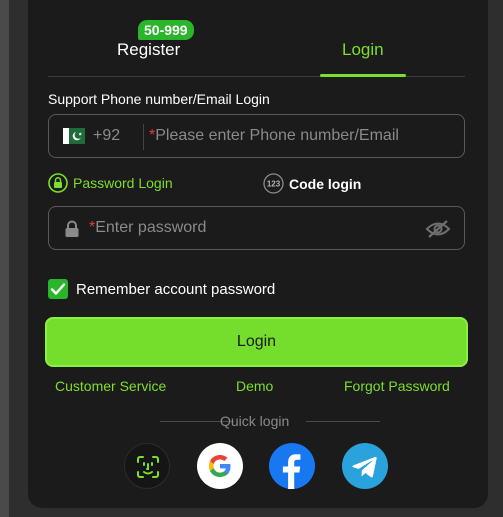  Describe the element at coordinates (176, 289) in the screenshot. I see `remember-label: Remember account password` at that location.